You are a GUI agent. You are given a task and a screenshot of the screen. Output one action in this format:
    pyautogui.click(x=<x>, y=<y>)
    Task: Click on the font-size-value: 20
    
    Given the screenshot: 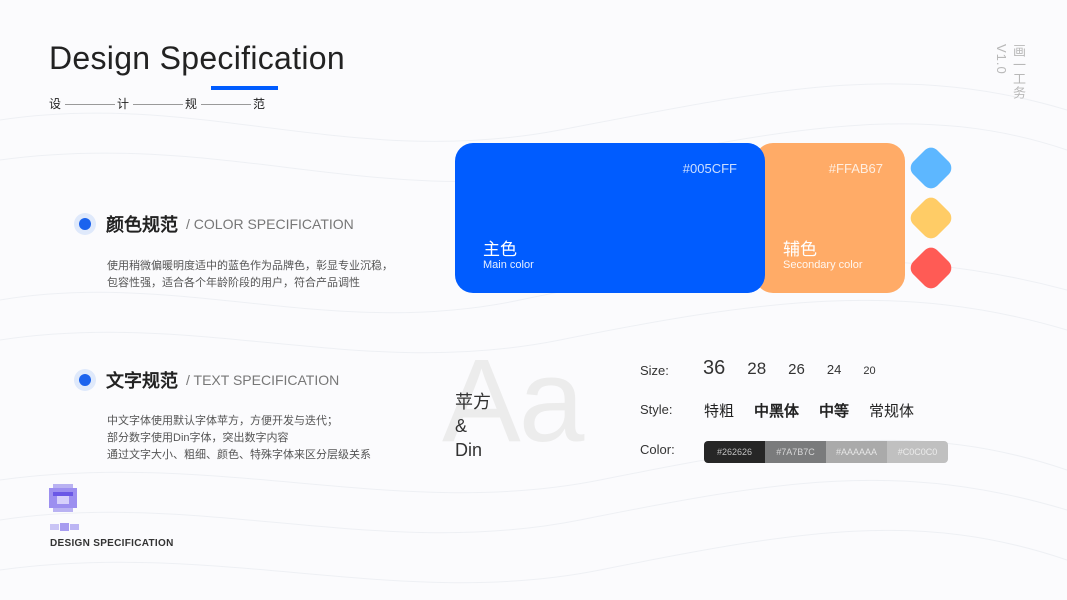 What is the action you would take?
    pyautogui.click(x=869, y=371)
    